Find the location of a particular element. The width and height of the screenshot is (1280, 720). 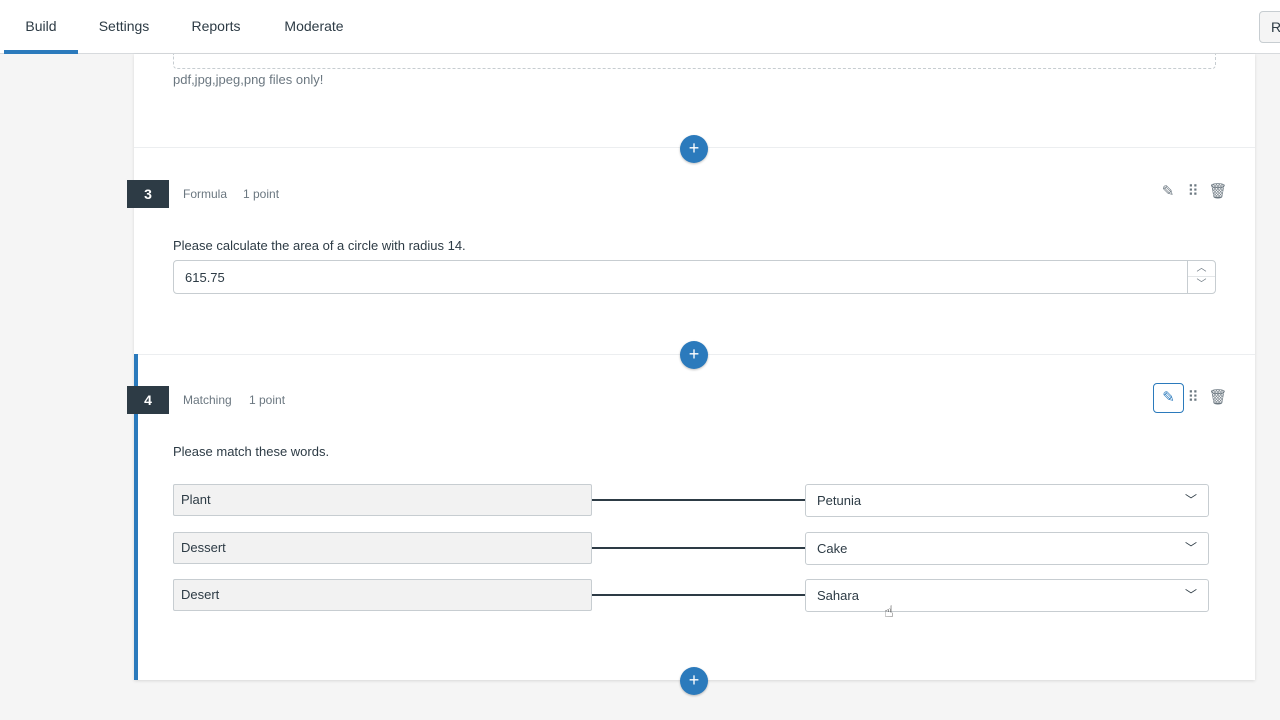

formula-answer-input: 615.75 ︿ ﹀ is located at coordinates (694, 277).